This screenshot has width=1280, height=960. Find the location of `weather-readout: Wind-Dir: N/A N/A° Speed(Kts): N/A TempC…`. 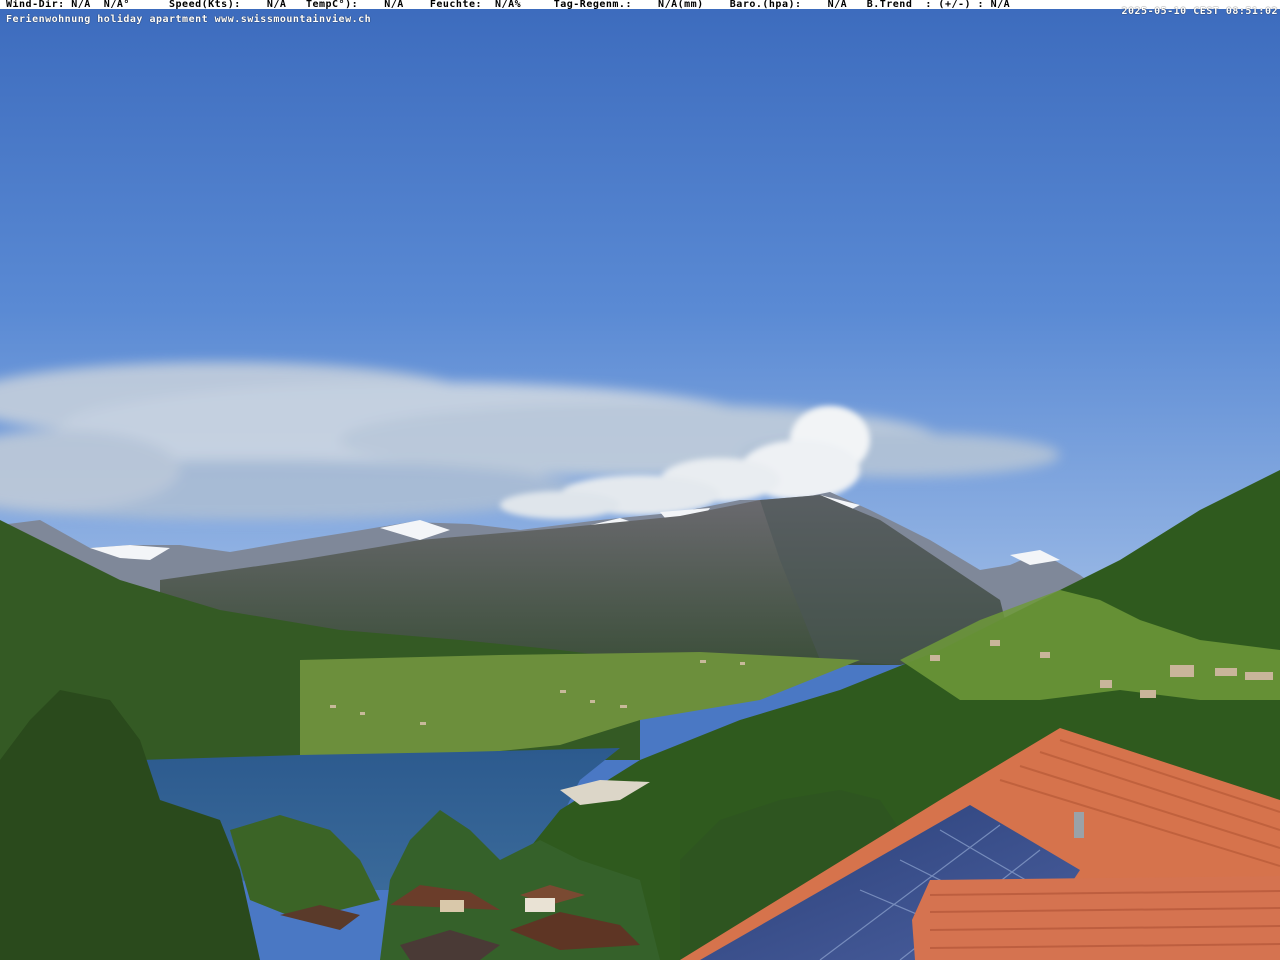

weather-readout: Wind-Dir: N/A N/A° Speed(Kts): N/A TempC… is located at coordinates (508, 5).